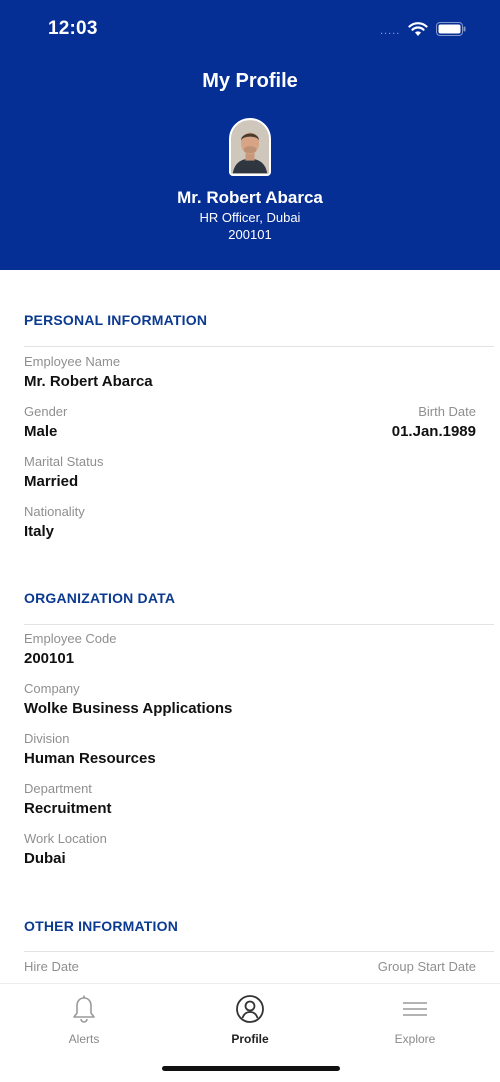 The width and height of the screenshot is (500, 1082). What do you see at coordinates (45, 858) in the screenshot?
I see `work-location-value: Dubai` at bounding box center [45, 858].